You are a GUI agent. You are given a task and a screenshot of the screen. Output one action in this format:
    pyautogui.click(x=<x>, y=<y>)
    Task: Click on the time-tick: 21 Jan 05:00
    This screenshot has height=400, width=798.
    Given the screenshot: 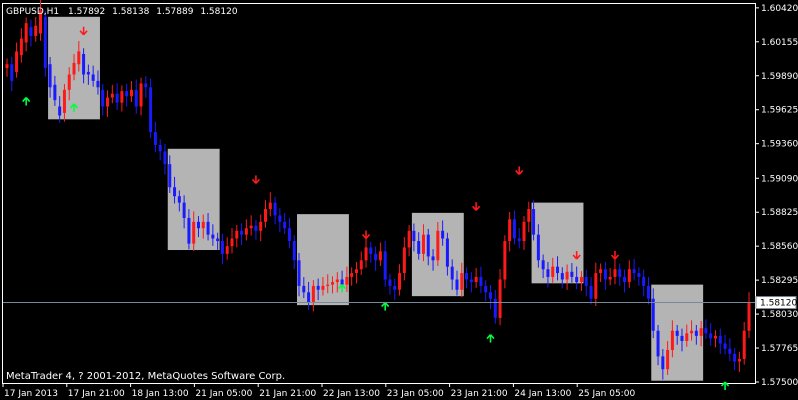 What is the action you would take?
    pyautogui.click(x=223, y=391)
    